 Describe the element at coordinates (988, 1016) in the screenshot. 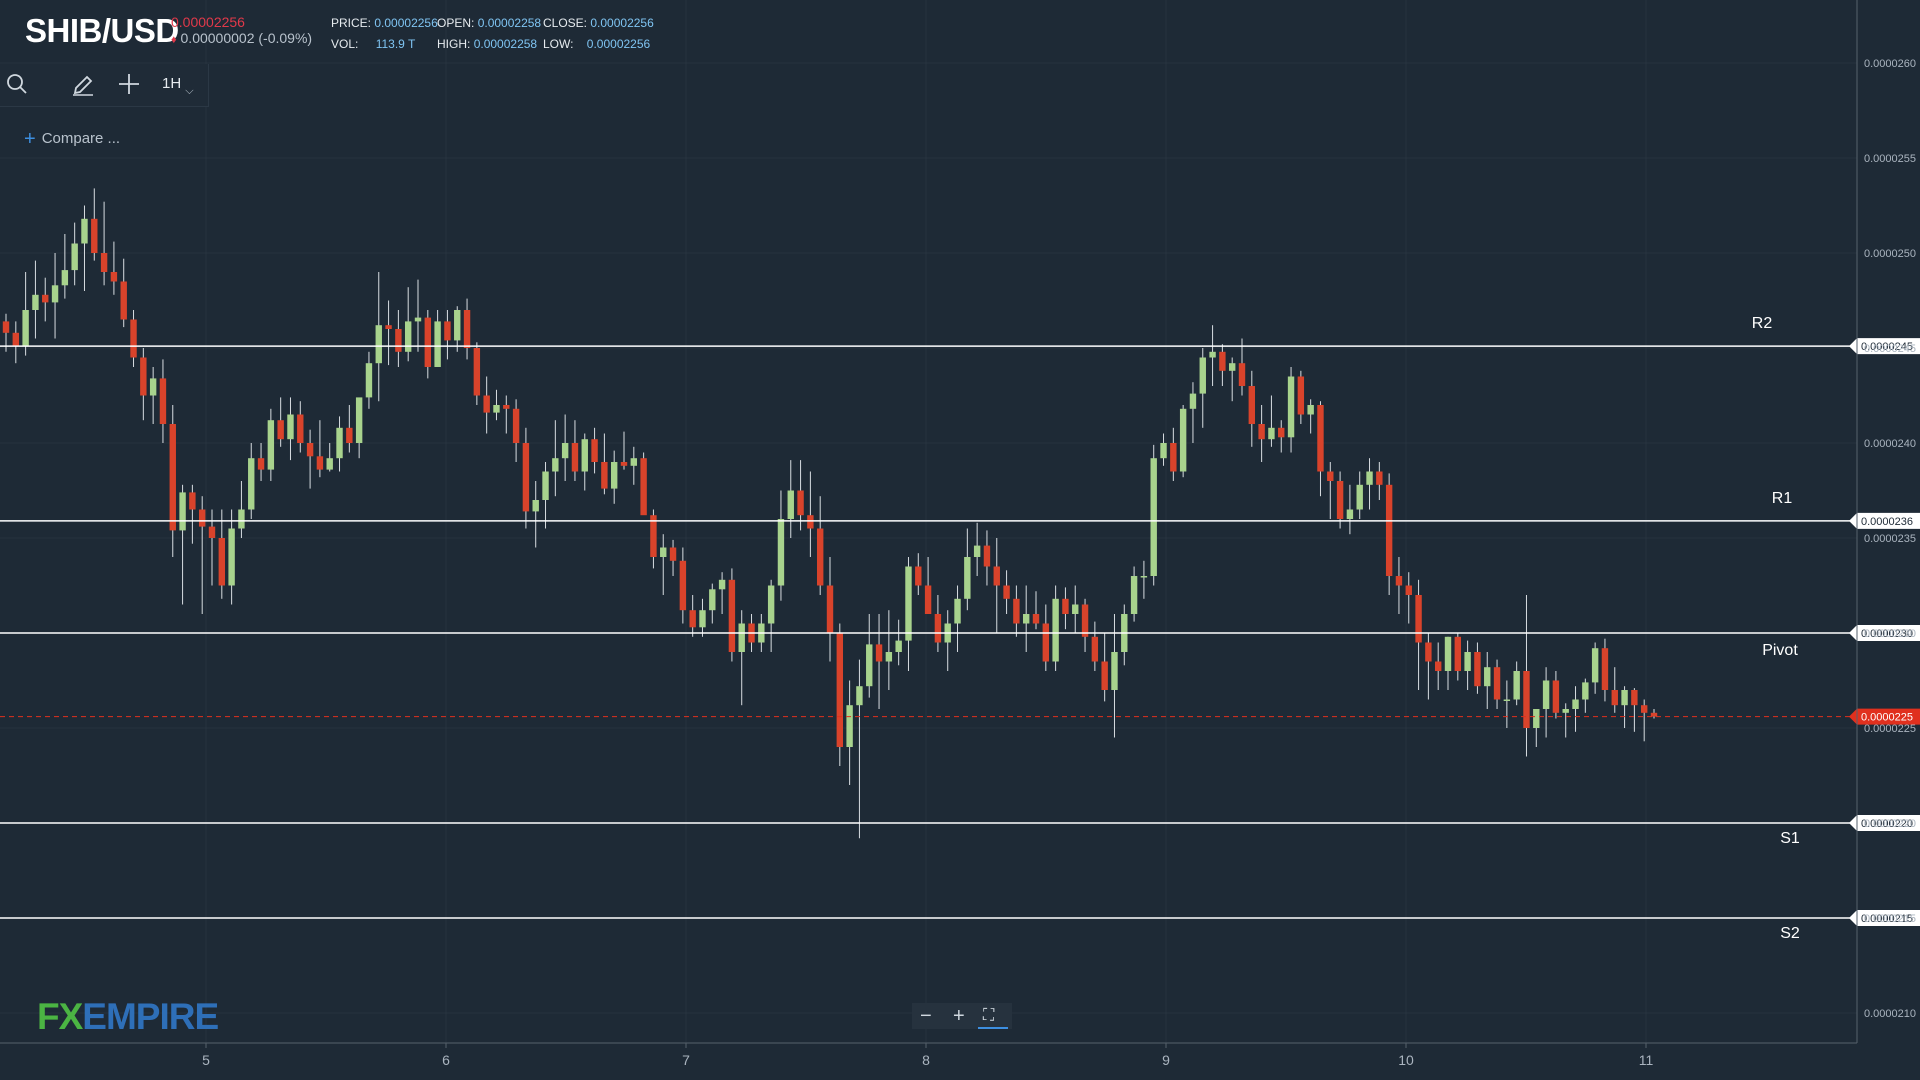

I see `fullscreen-button: ⛶` at that location.